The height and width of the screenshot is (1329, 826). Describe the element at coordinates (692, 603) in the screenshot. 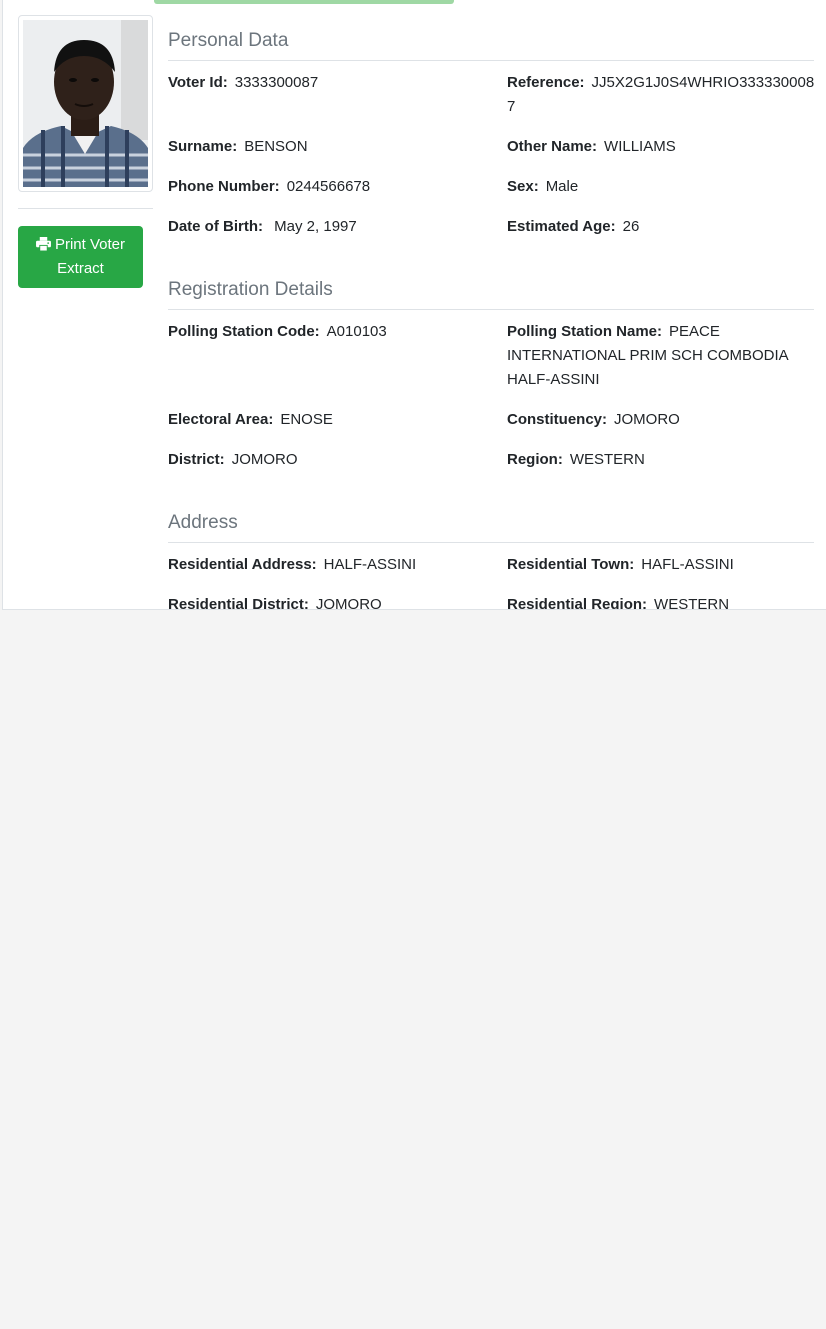

I see `res-region-value: WESTERN` at that location.